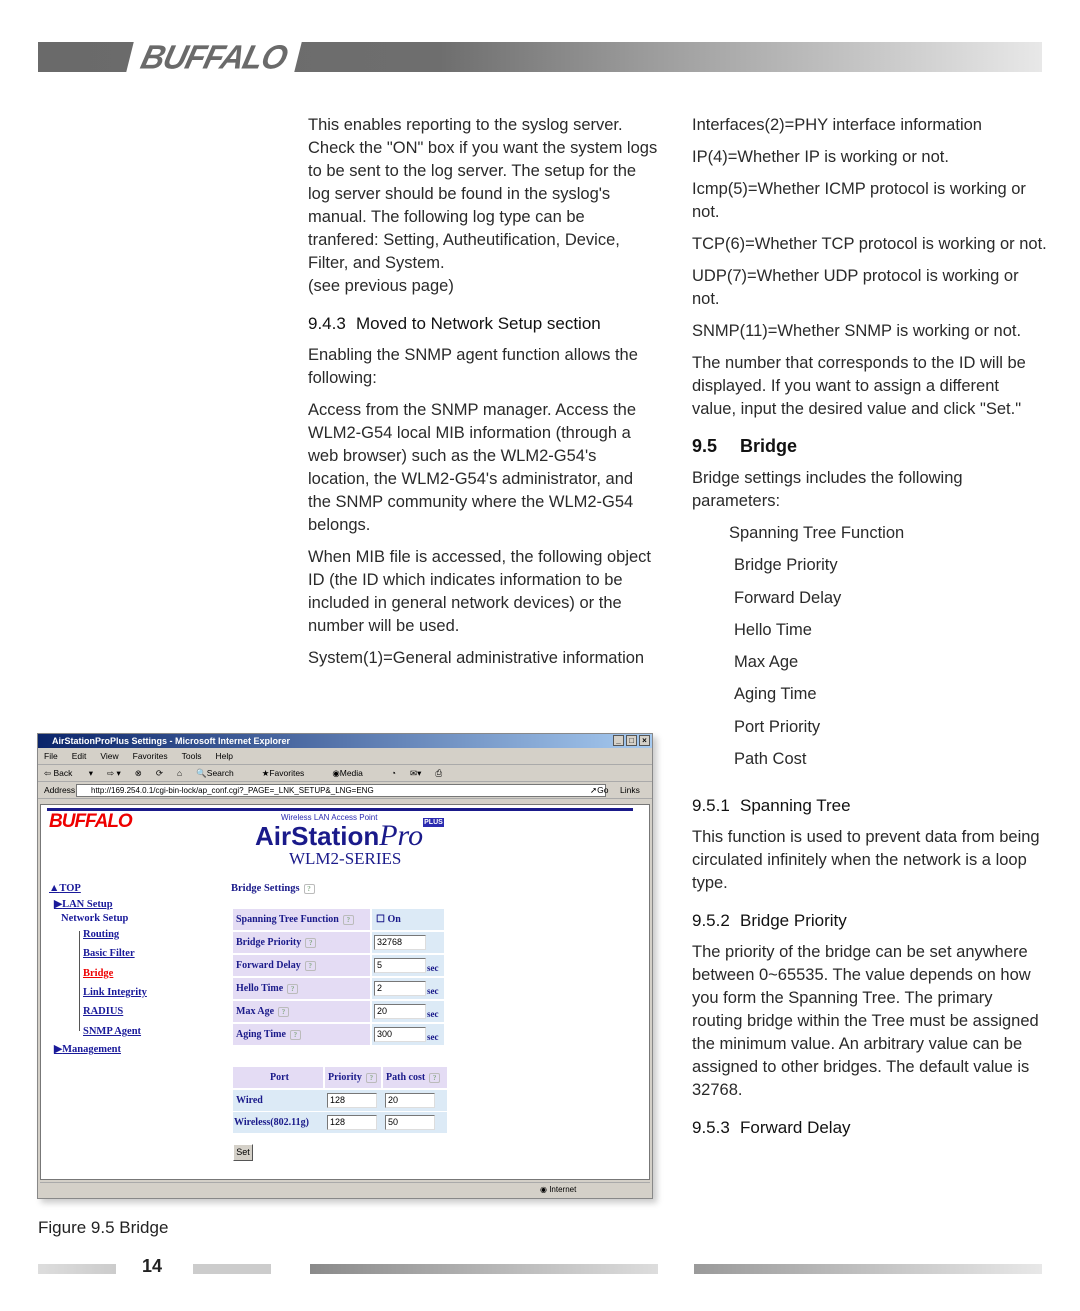 The image size is (1080, 1311). I want to click on section-heading-9-4-3: 9.4.3 Moved to Network Setup section, so click(454, 323).